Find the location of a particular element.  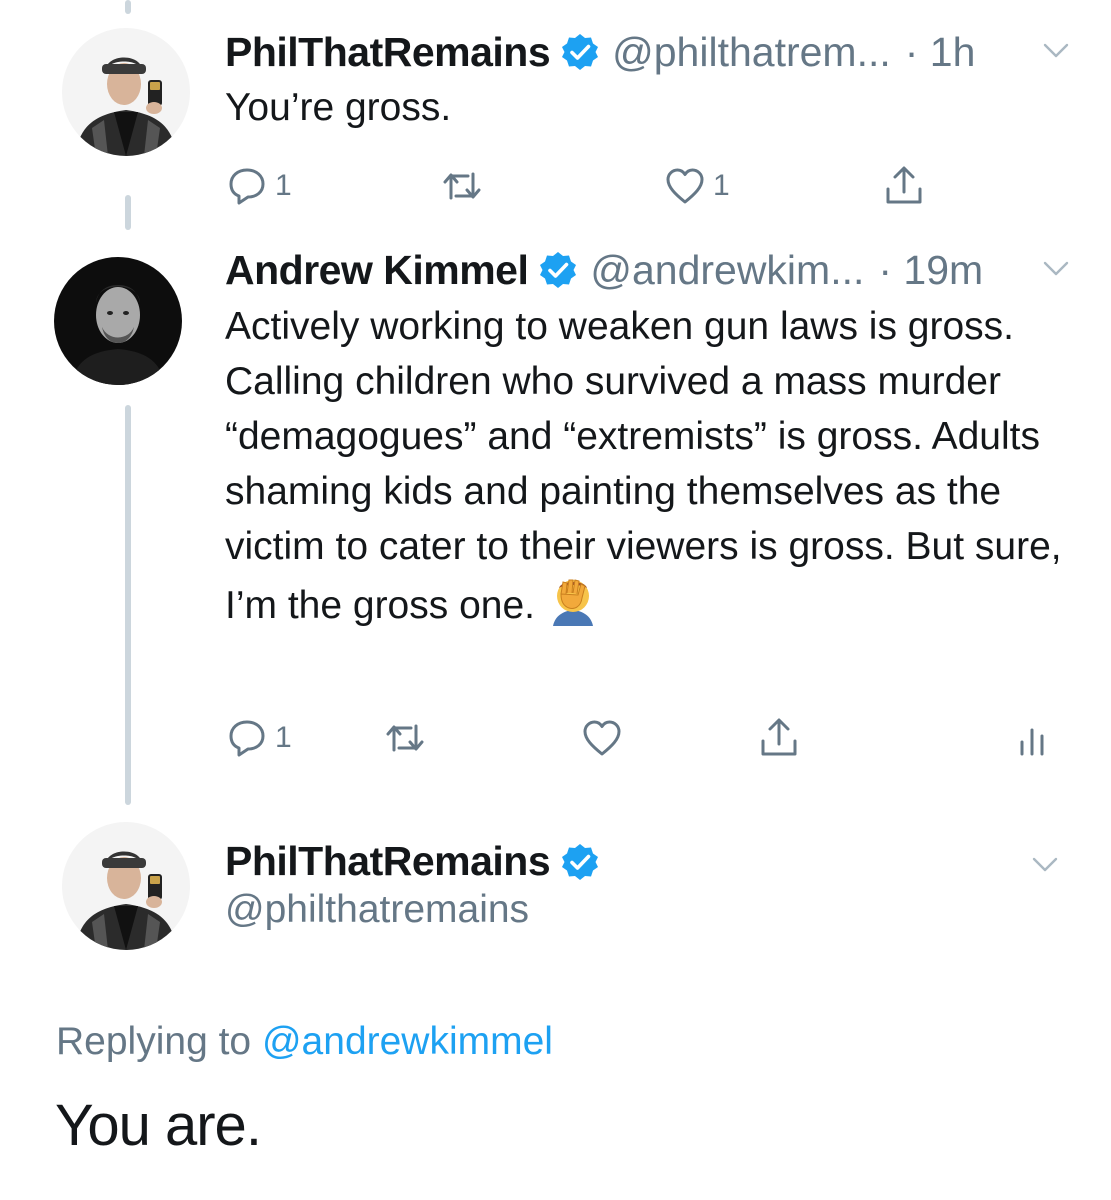

user-handle: @philthatremains is located at coordinates (377, 910).